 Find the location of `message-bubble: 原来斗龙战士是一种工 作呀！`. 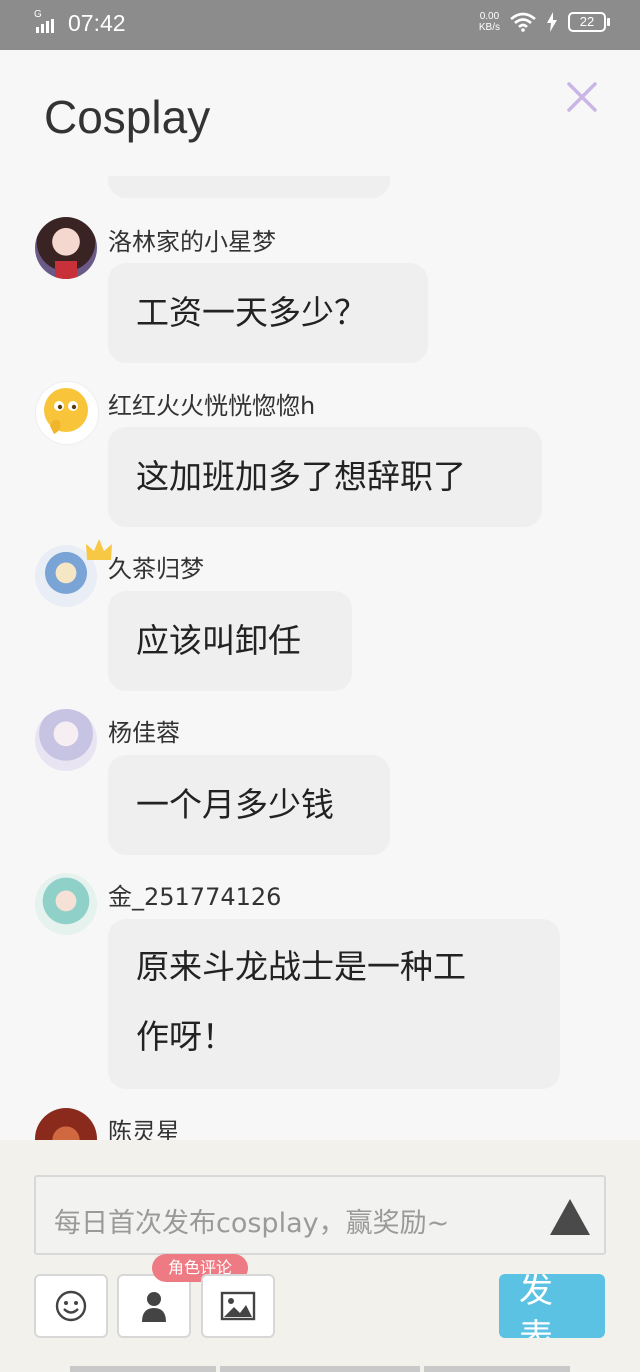

message-bubble: 原来斗龙战士是一种工 作呀！ is located at coordinates (334, 1004).